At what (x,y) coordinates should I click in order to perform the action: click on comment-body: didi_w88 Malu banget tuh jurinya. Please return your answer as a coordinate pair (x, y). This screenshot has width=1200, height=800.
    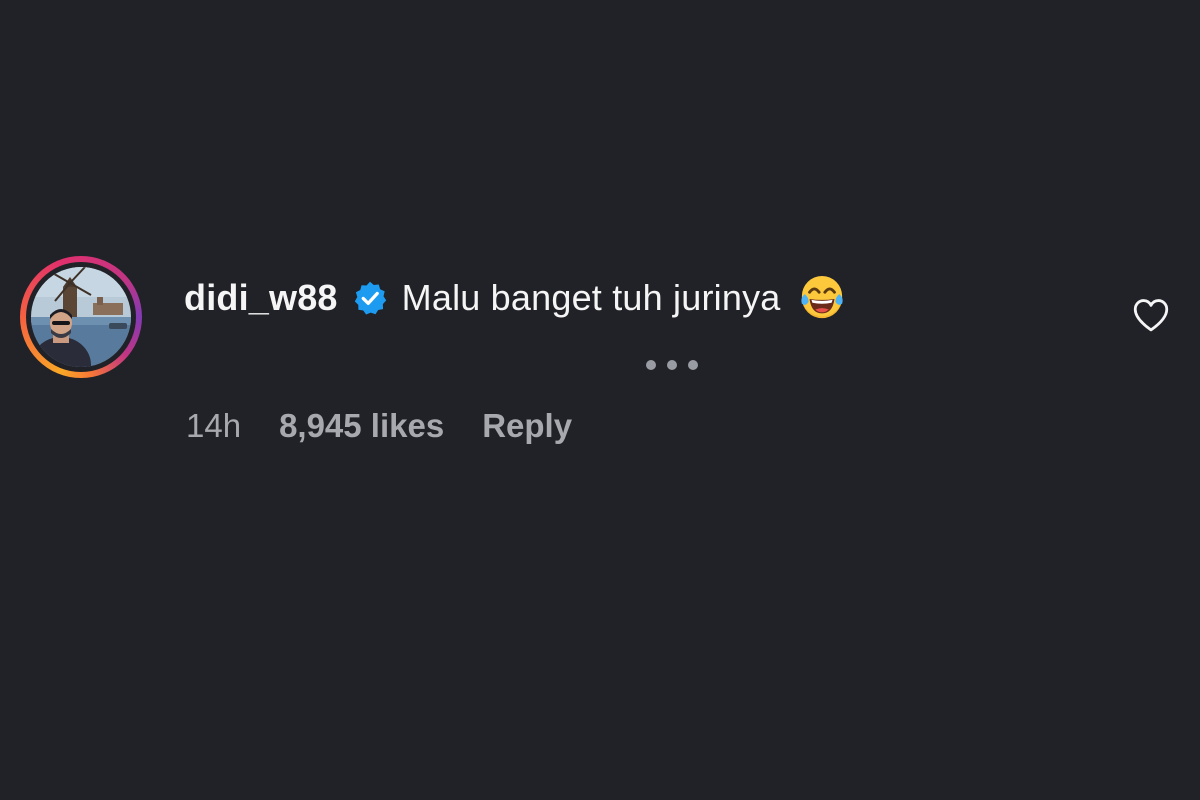
    Looking at the image, I should click on (514, 298).